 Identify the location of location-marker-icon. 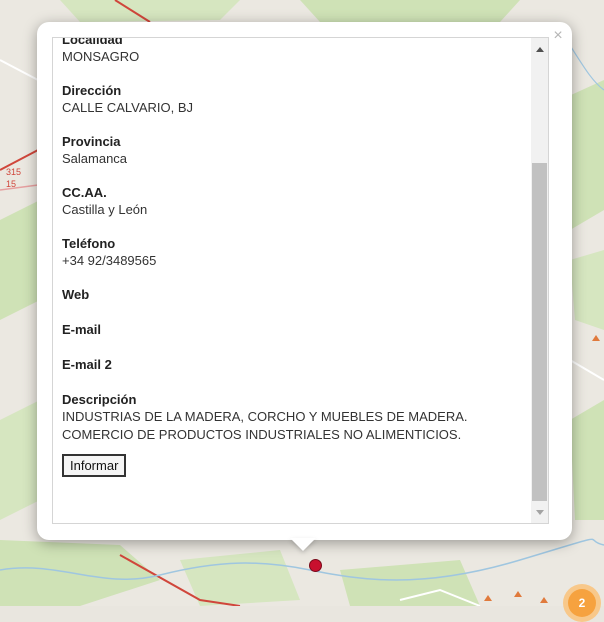
(315, 565).